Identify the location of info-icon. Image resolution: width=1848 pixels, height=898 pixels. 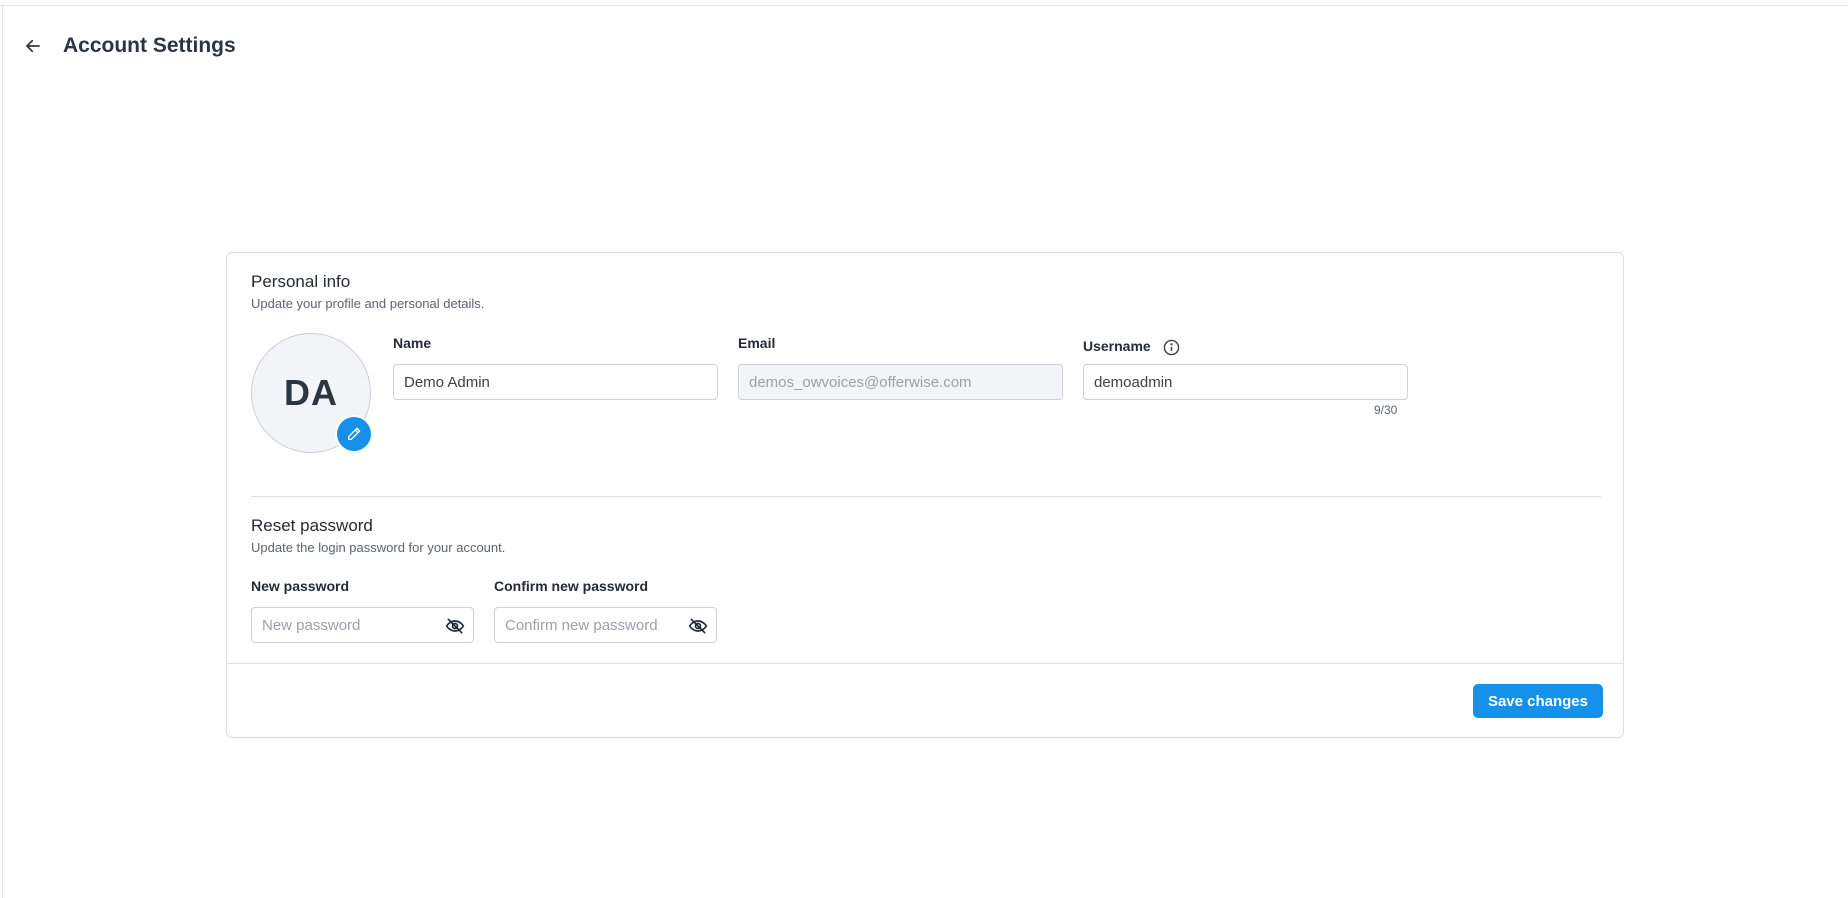
(1171, 347).